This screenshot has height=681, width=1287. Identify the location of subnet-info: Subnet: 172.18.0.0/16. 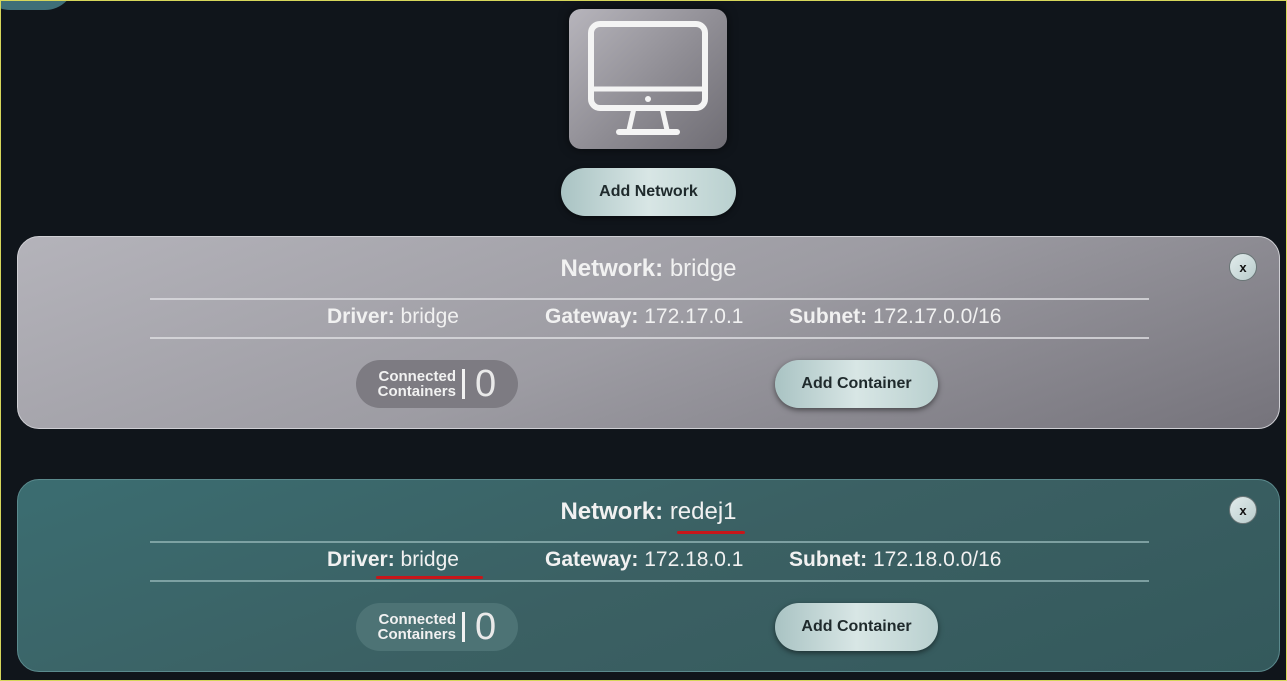
(895, 560).